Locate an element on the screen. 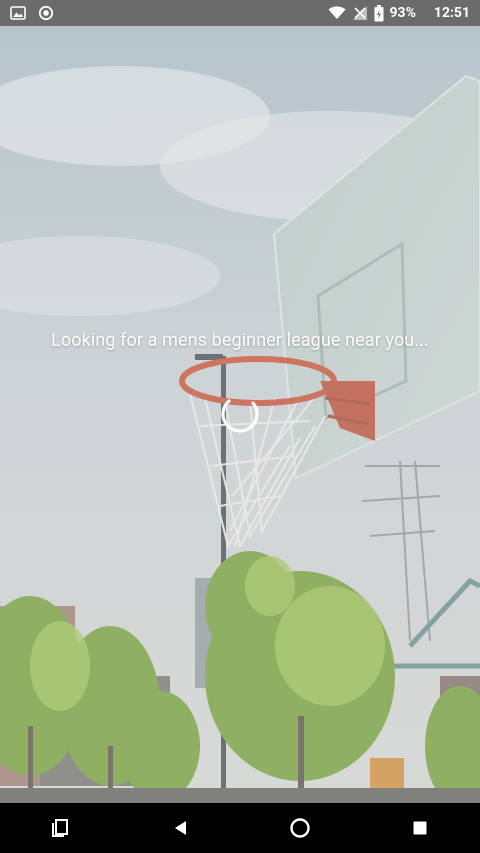 Image resolution: width=480 pixels, height=853 pixels. battery-icon is located at coordinates (379, 13).